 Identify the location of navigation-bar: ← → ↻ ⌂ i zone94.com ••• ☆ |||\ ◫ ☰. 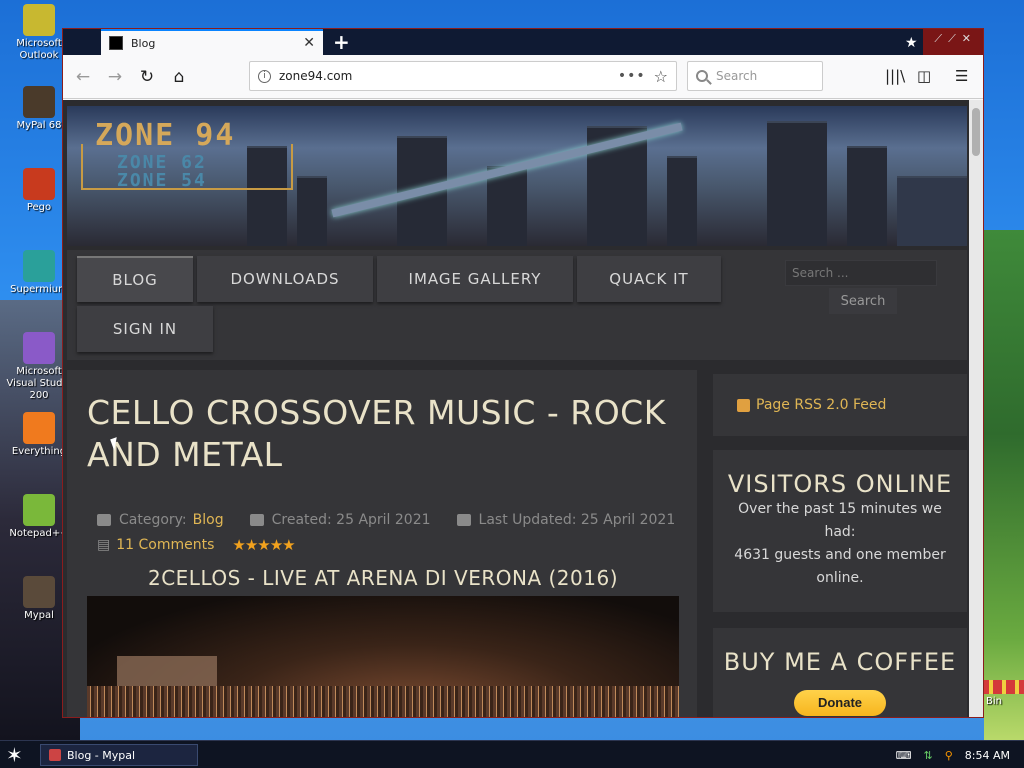
(523, 77).